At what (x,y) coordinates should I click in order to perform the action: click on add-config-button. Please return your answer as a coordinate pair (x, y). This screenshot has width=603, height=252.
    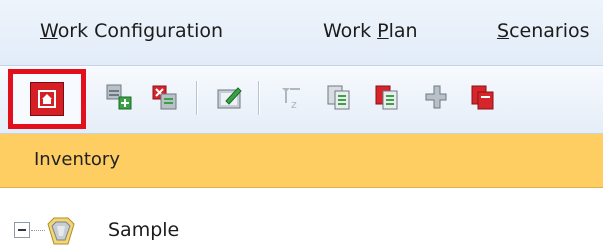
    Looking at the image, I should click on (119, 97).